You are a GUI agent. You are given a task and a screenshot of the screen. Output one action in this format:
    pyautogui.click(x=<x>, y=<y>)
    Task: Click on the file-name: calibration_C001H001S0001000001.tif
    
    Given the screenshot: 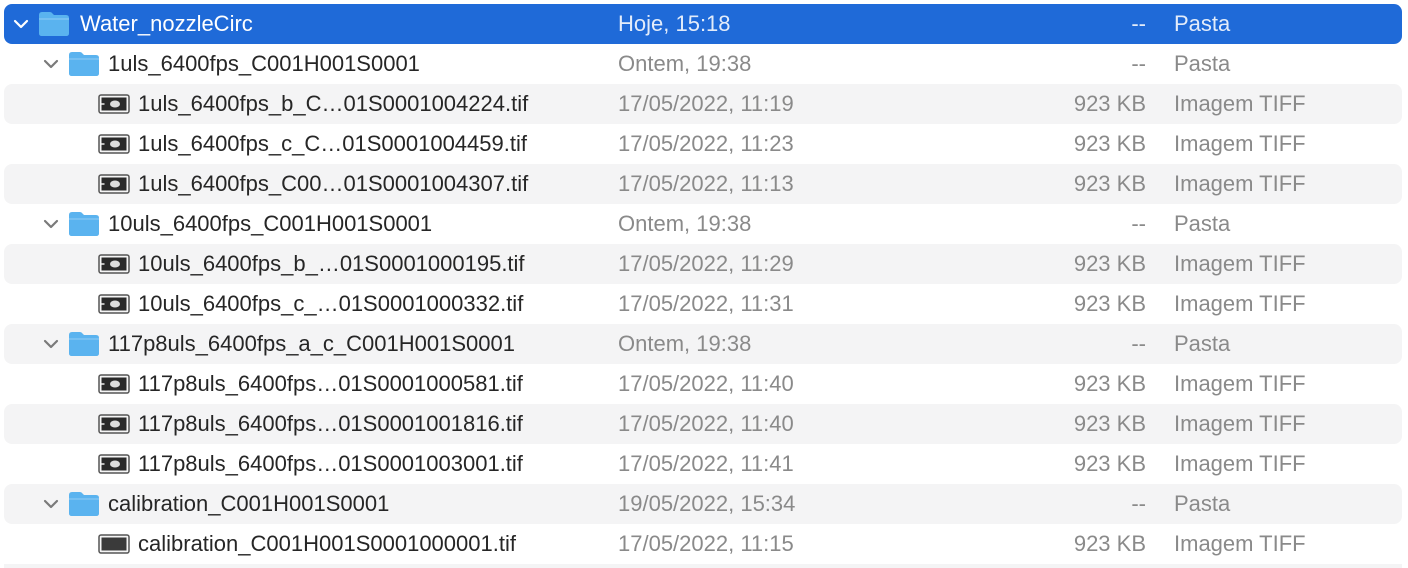 What is the action you would take?
    pyautogui.click(x=327, y=543)
    